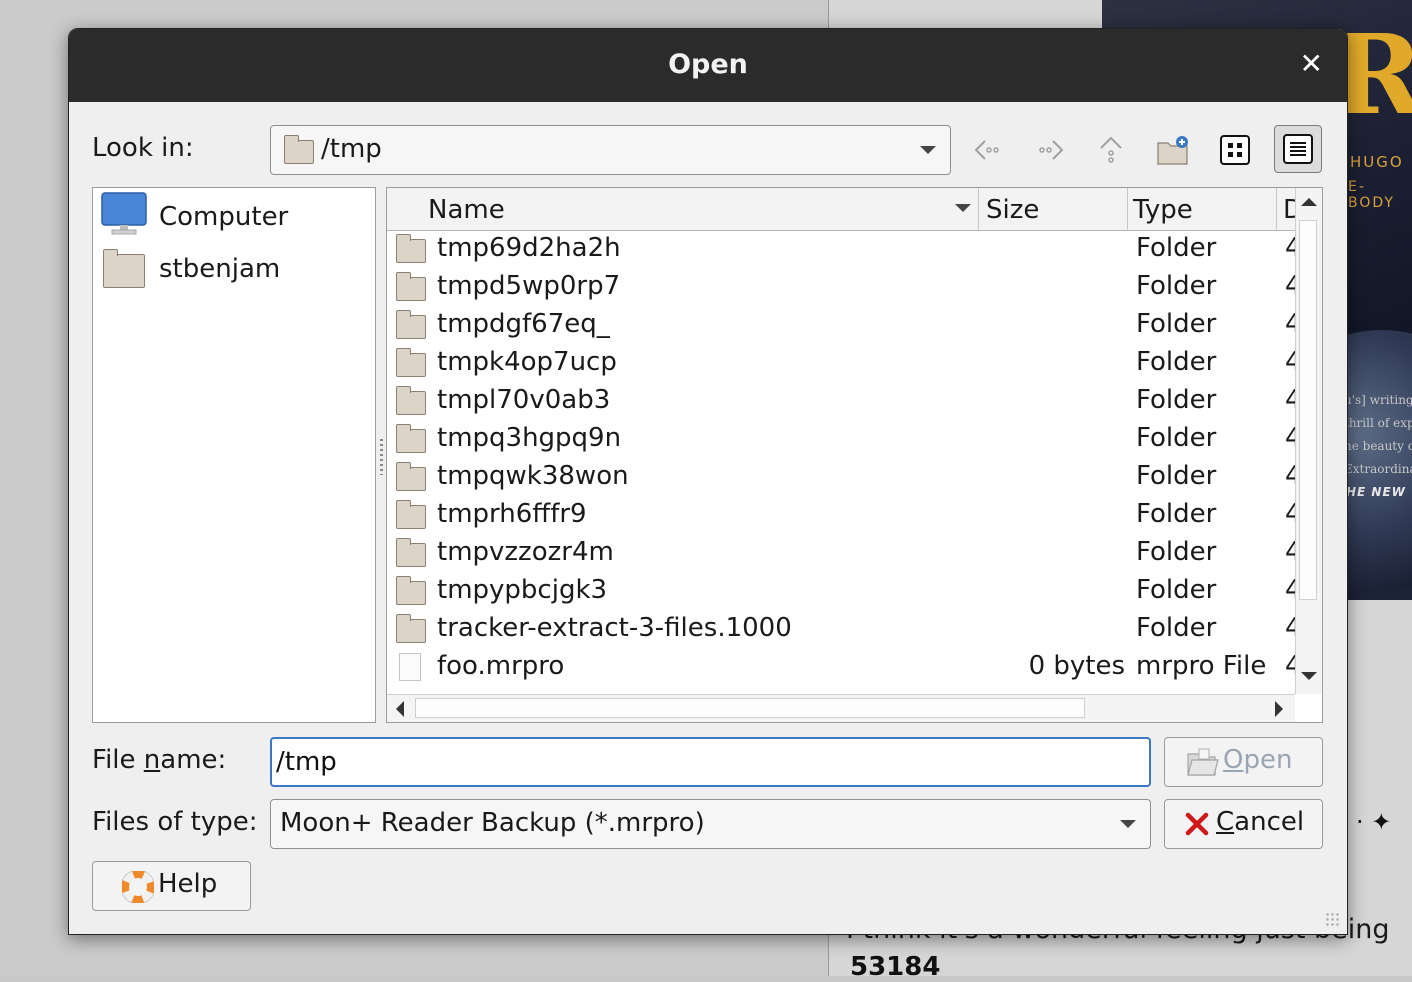 The image size is (1412, 982). I want to click on file-name: tmpd5wp0rp7, so click(529, 286).